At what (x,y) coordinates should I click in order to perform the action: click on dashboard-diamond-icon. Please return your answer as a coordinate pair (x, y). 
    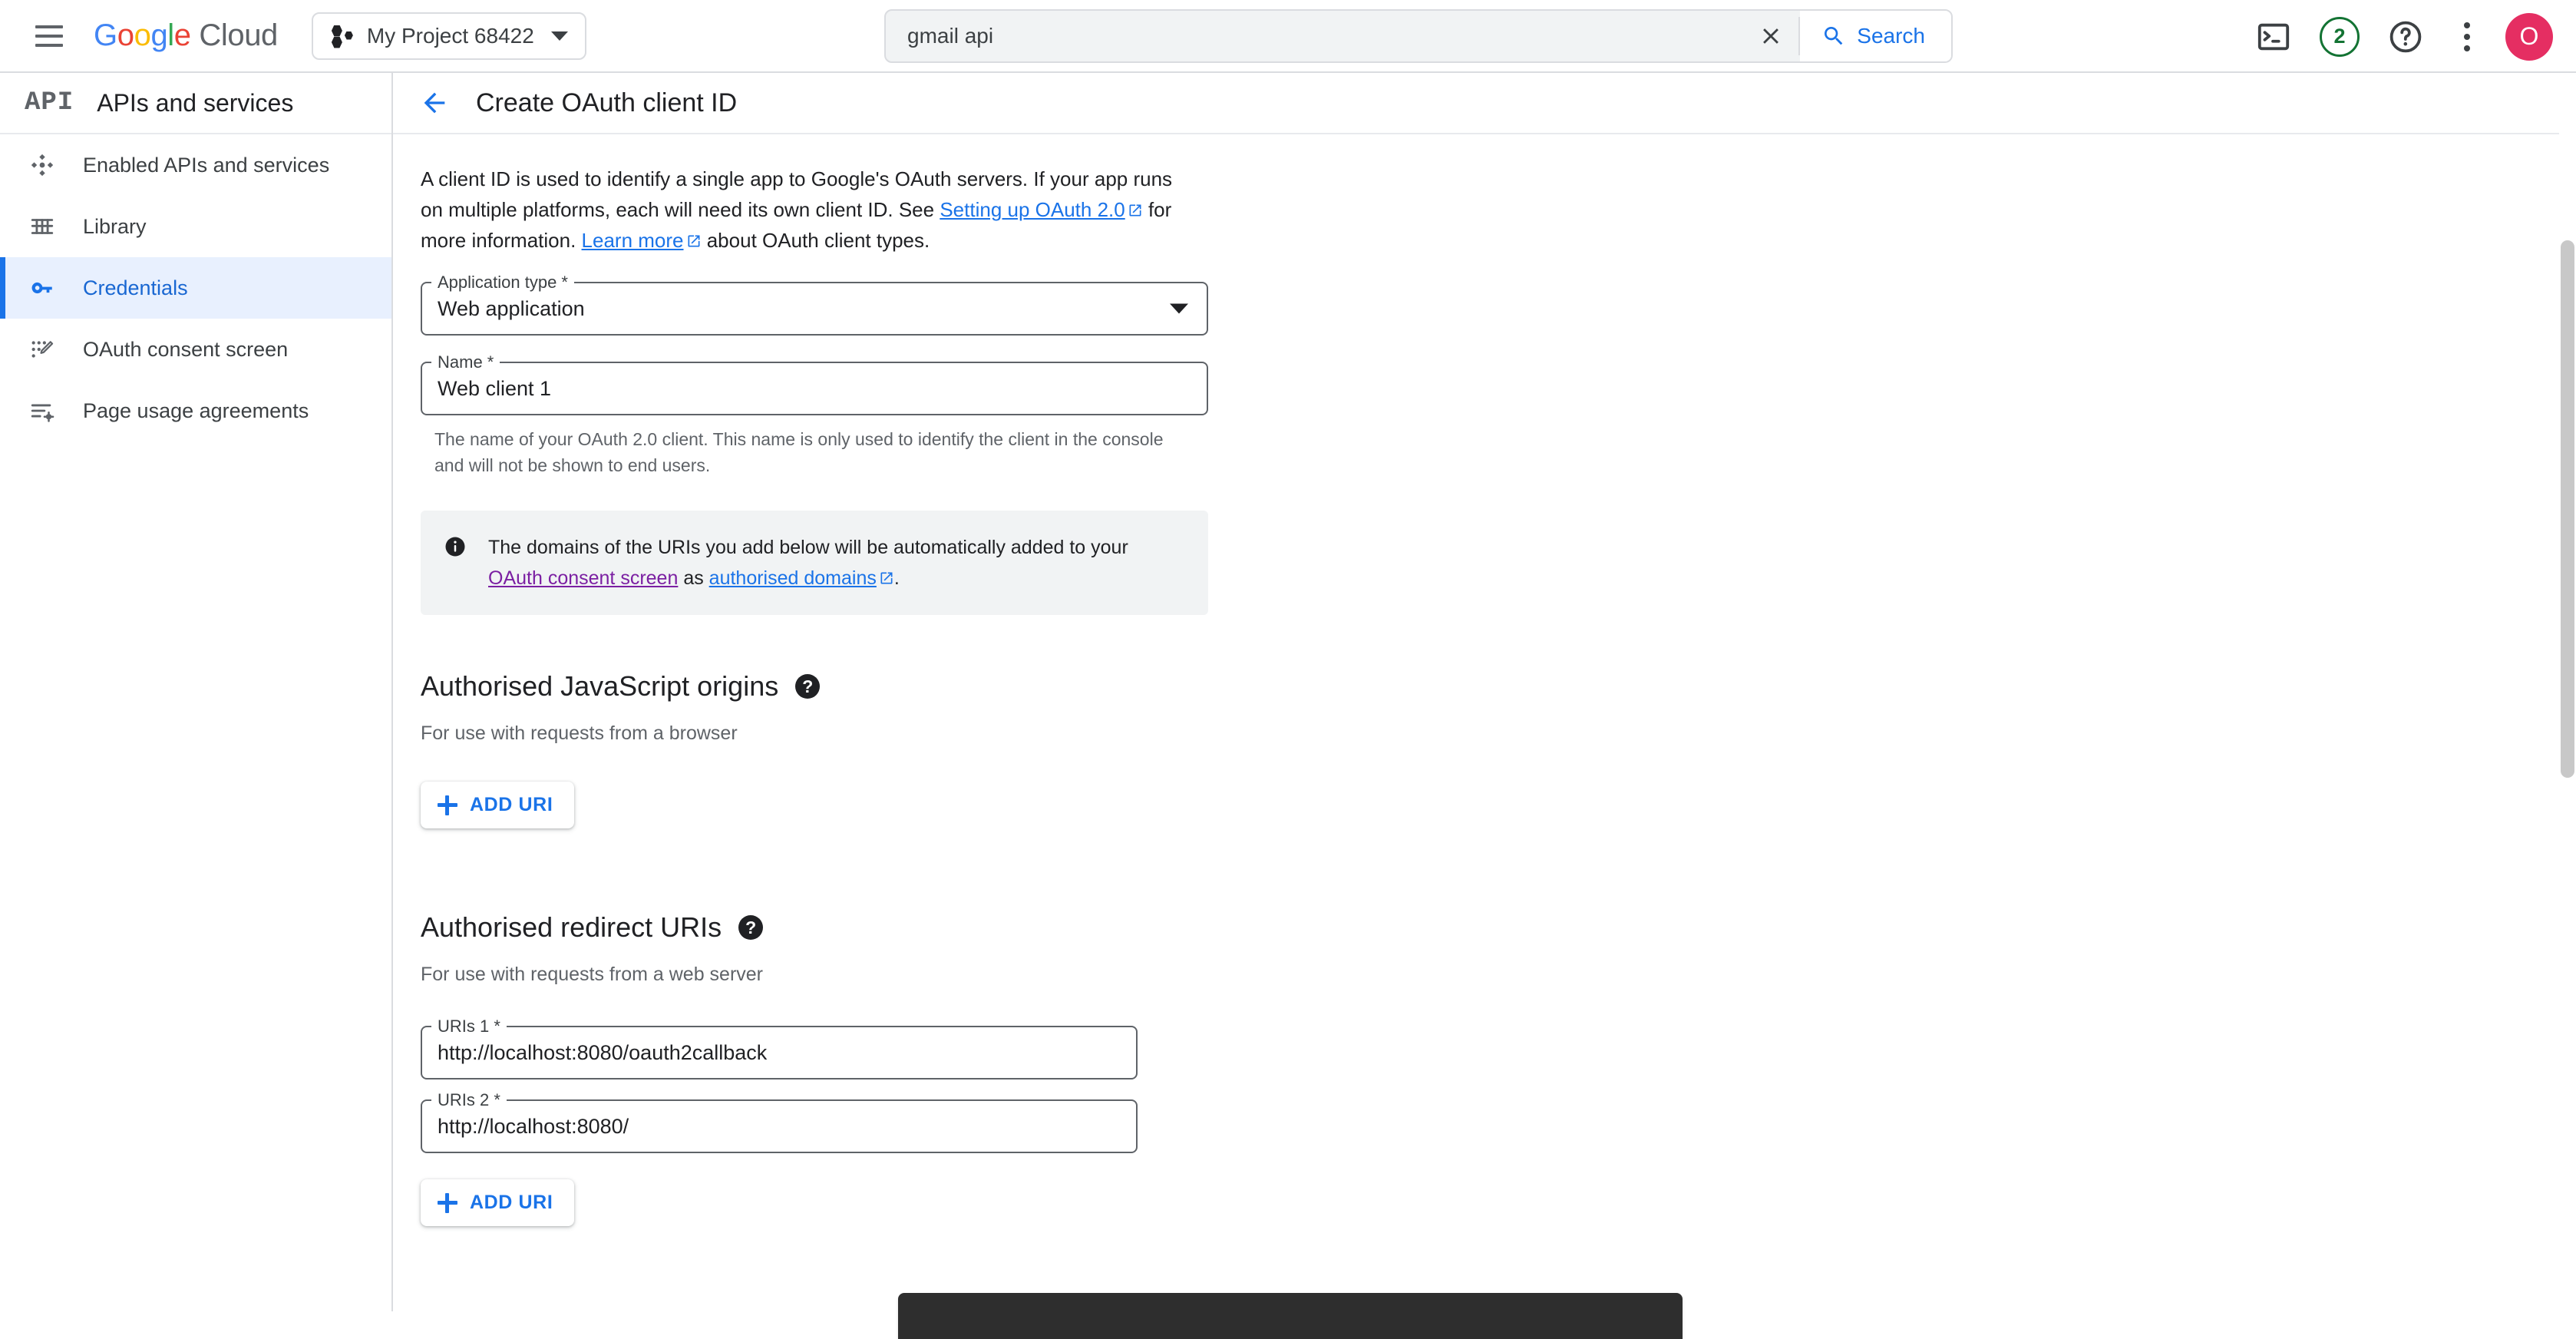
    Looking at the image, I should click on (42, 165).